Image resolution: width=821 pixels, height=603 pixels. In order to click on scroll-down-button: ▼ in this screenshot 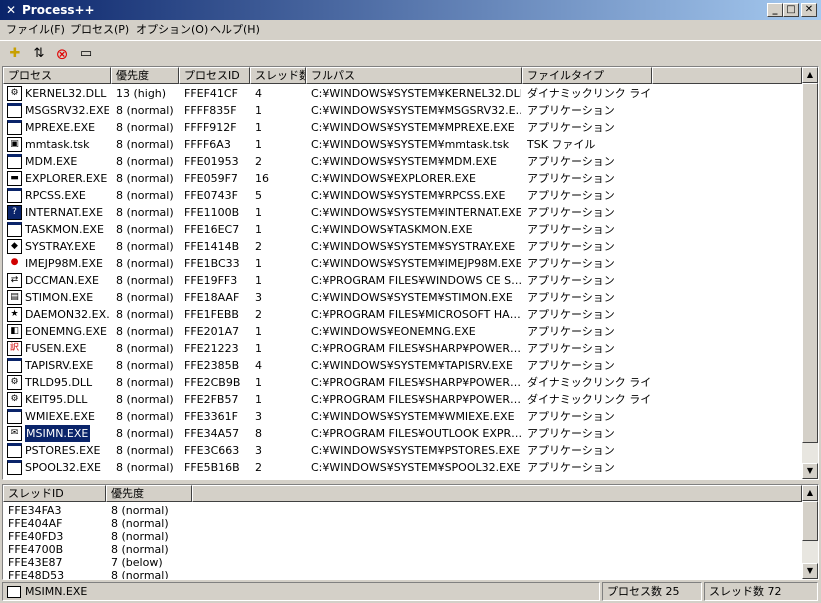, I will do `click(810, 471)`.